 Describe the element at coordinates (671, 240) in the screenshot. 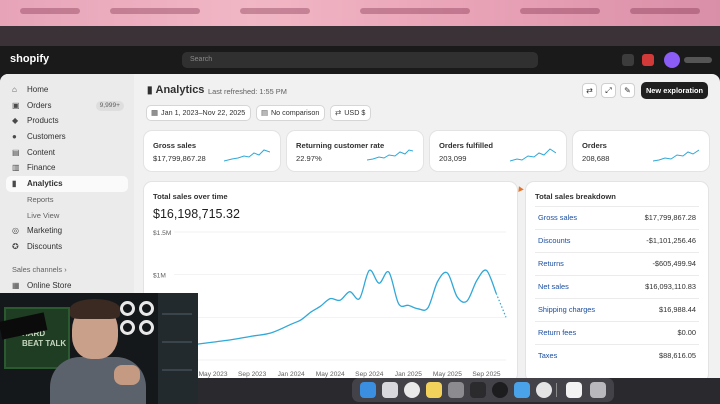

I see `breakdown-row-value: -$1,101,256.46` at that location.